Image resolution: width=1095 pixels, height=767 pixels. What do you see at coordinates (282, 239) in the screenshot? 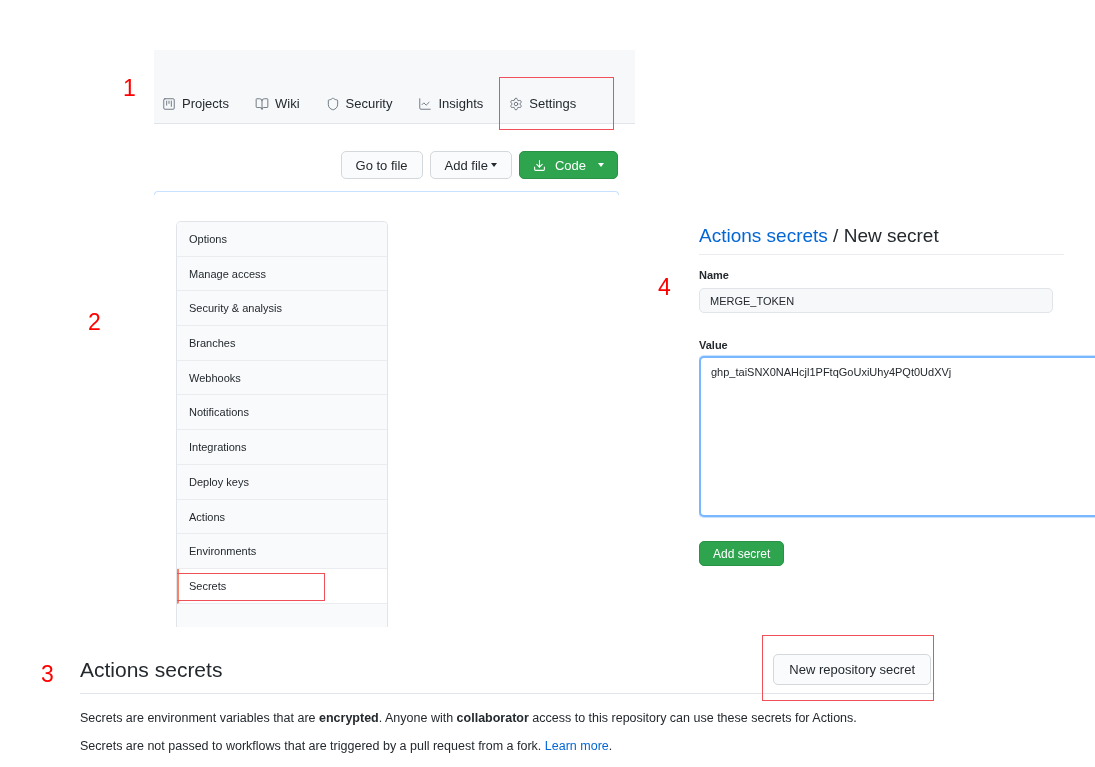
I see `menu-item: Options` at bounding box center [282, 239].